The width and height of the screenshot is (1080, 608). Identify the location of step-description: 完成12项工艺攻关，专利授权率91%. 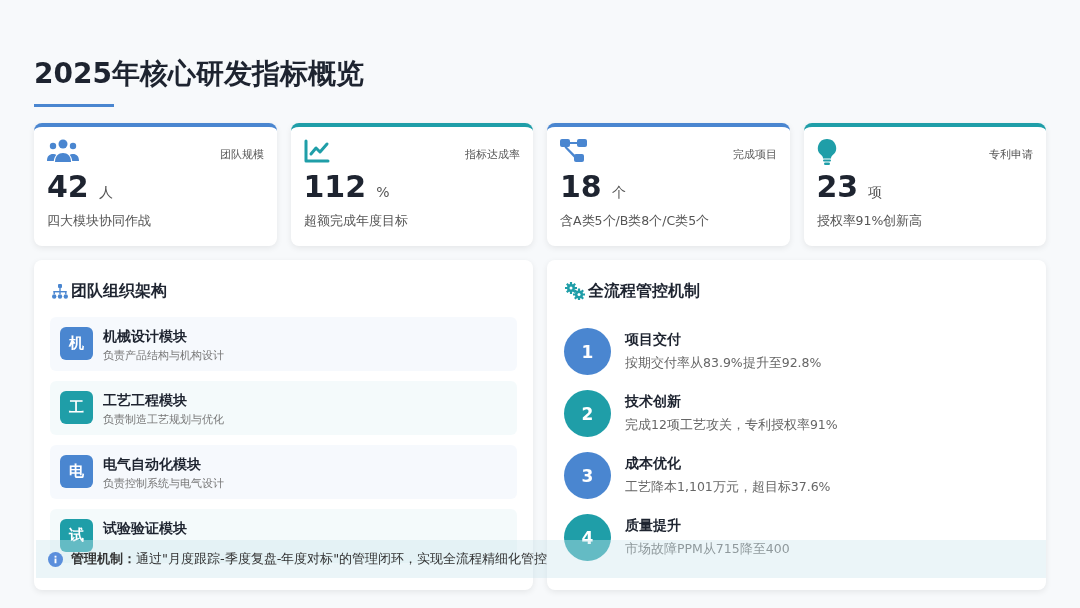
(731, 425).